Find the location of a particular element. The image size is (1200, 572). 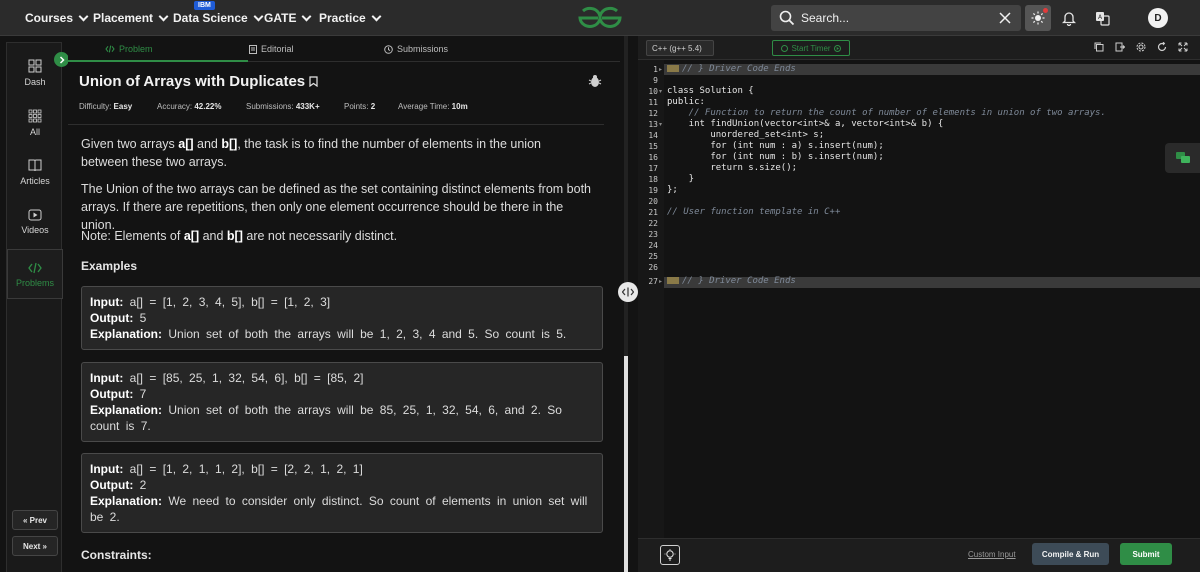

code-line: }; is located at coordinates (672, 190).